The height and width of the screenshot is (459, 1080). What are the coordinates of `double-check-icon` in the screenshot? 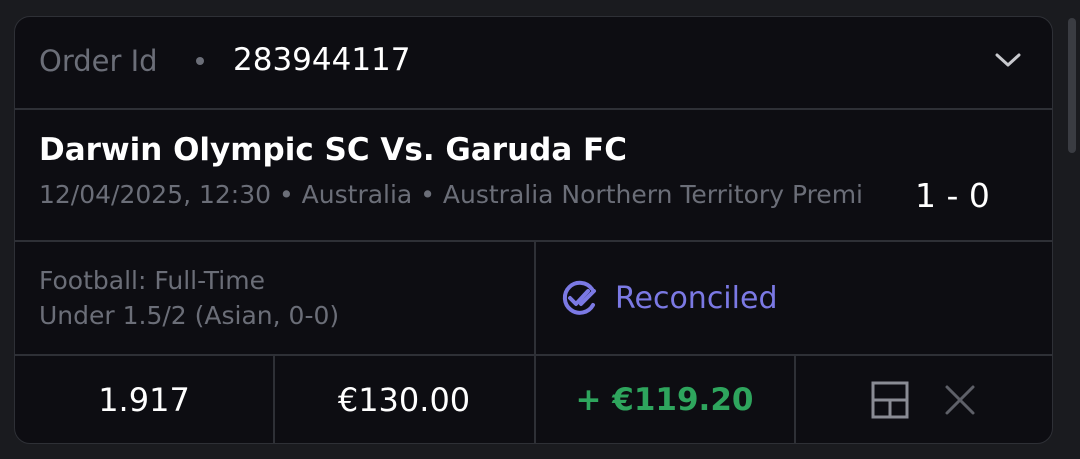 It's located at (579, 297).